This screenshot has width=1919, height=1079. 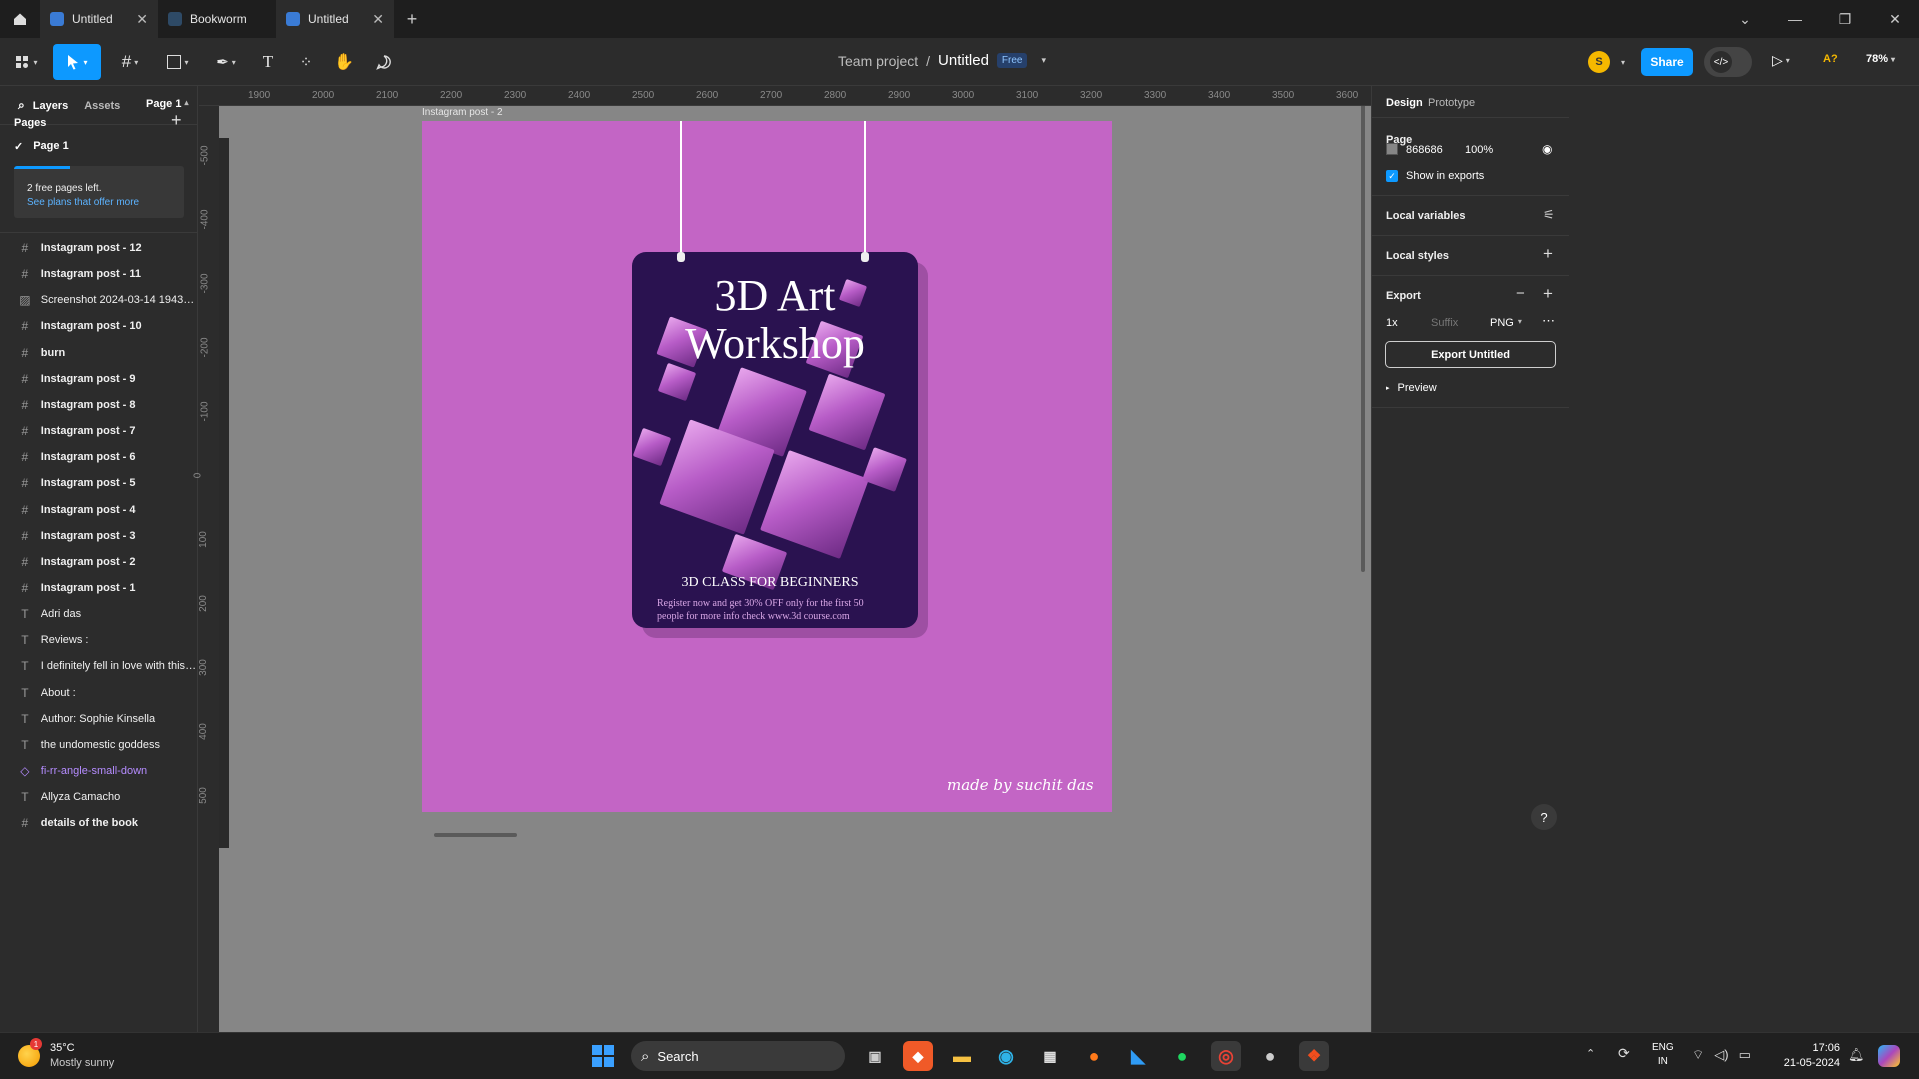 I want to click on layer-item: # Instagram post - 10, so click(x=99, y=326).